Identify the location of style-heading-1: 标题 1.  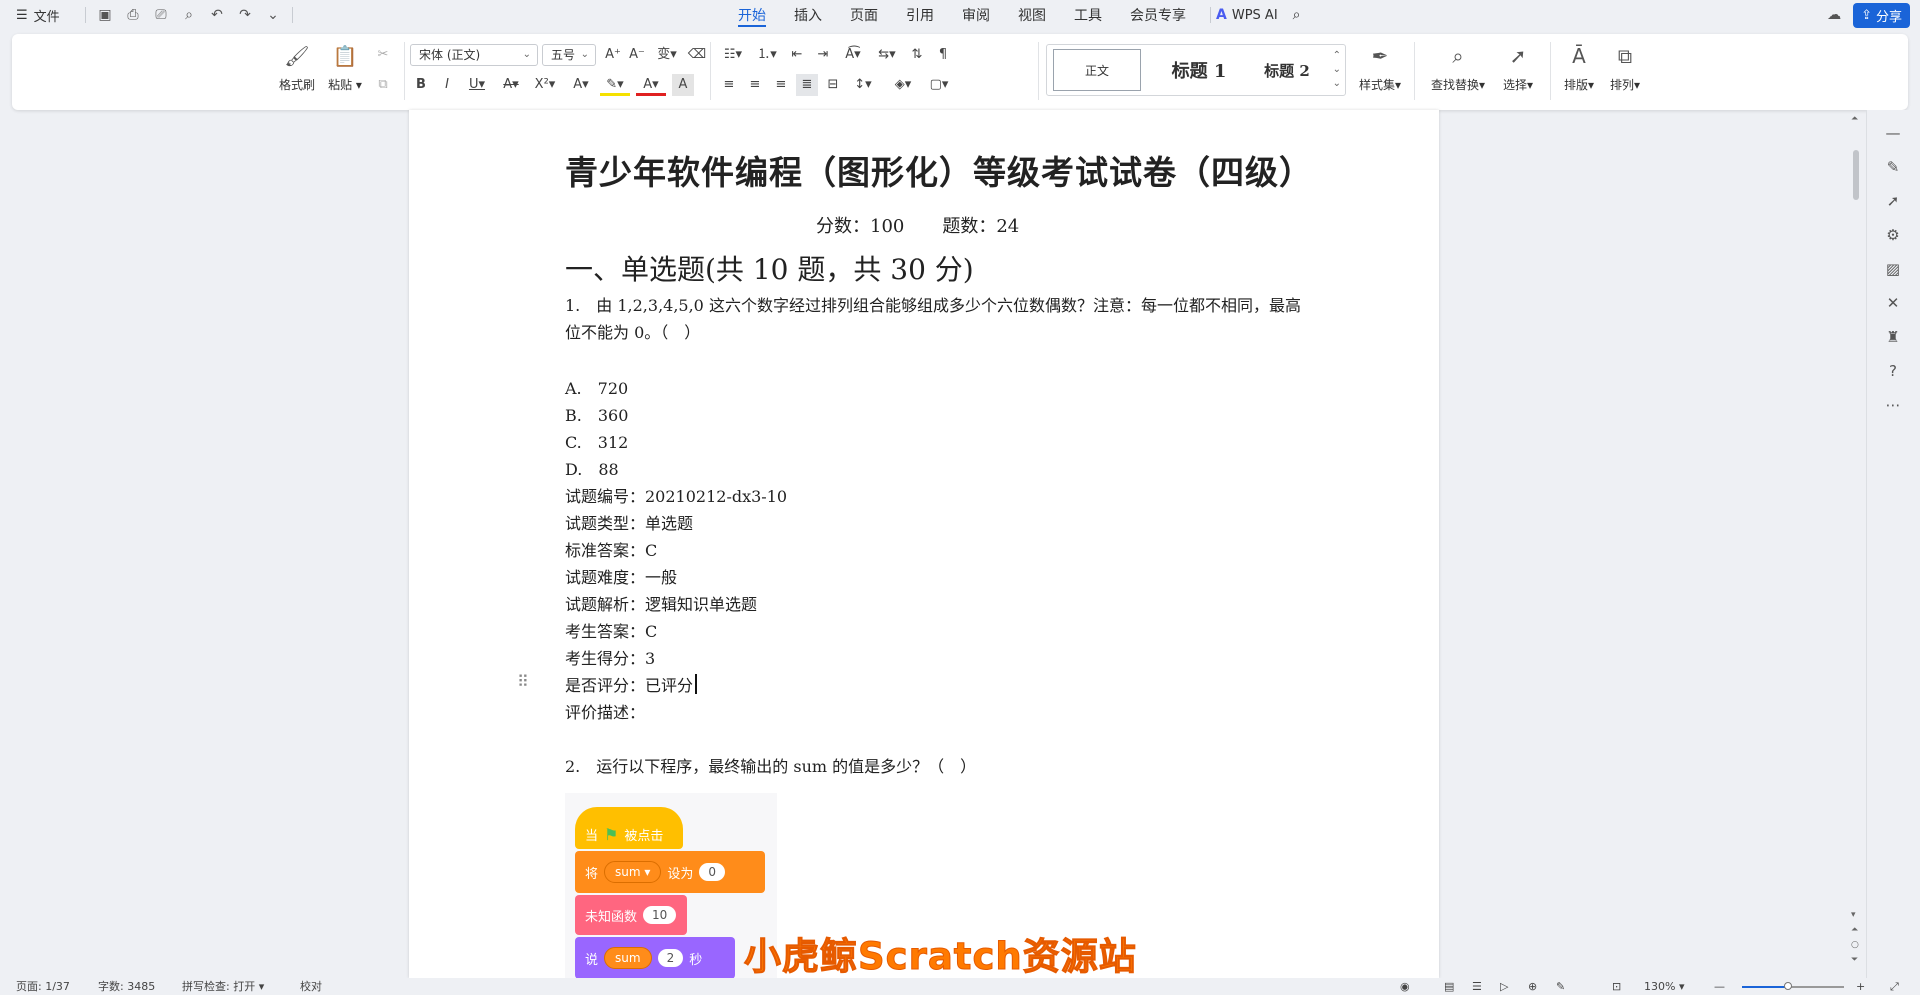
(1199, 70).